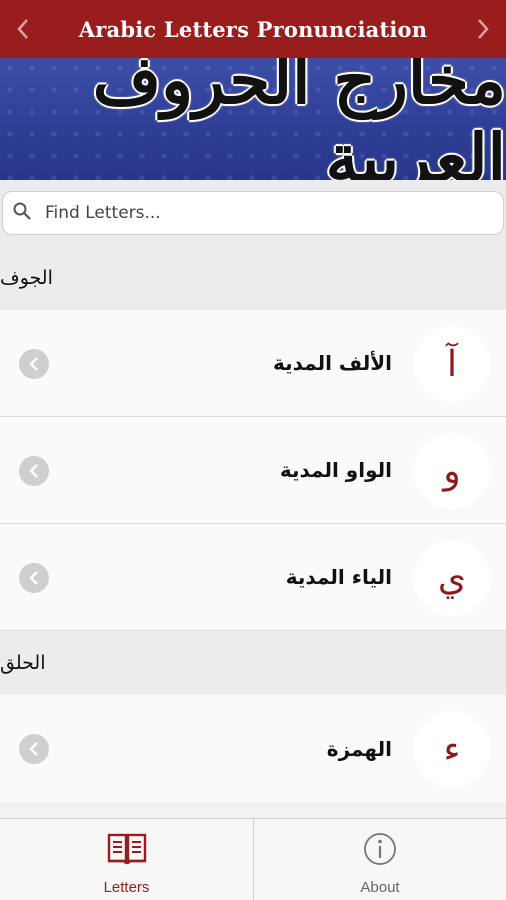  I want to click on info-icon, so click(380, 851).